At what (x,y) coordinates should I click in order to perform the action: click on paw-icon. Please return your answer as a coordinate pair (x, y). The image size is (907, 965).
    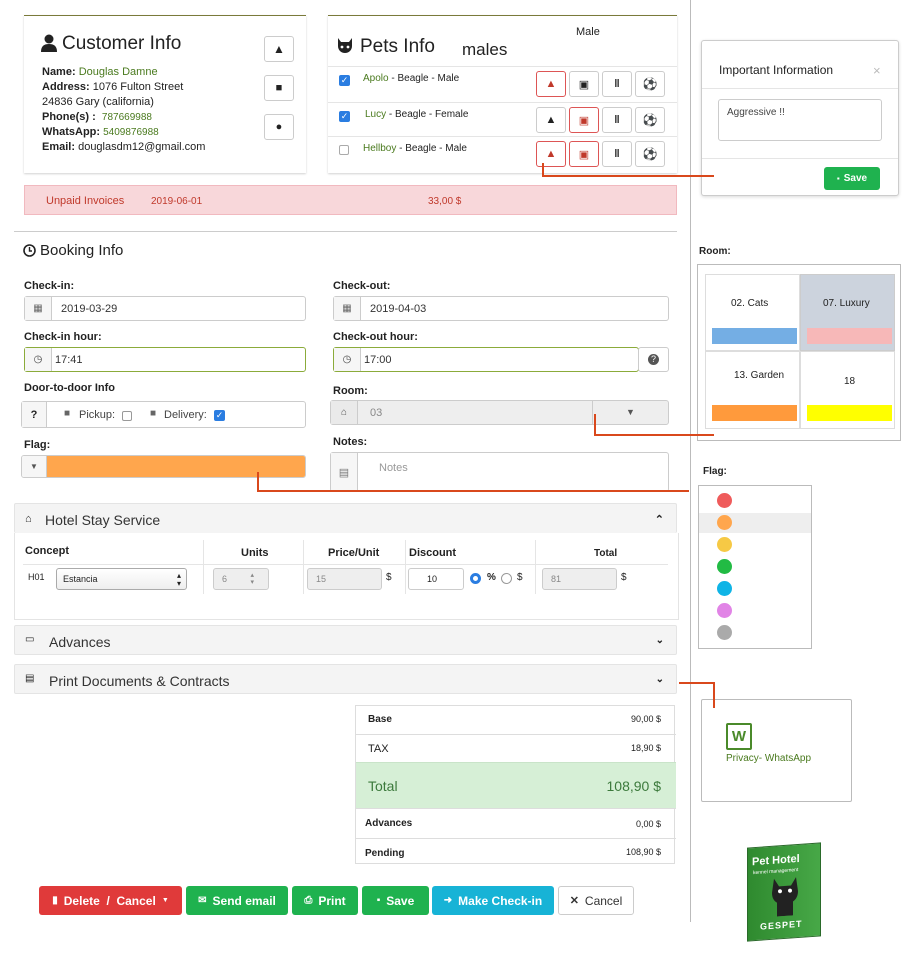
    Looking at the image, I should click on (345, 45).